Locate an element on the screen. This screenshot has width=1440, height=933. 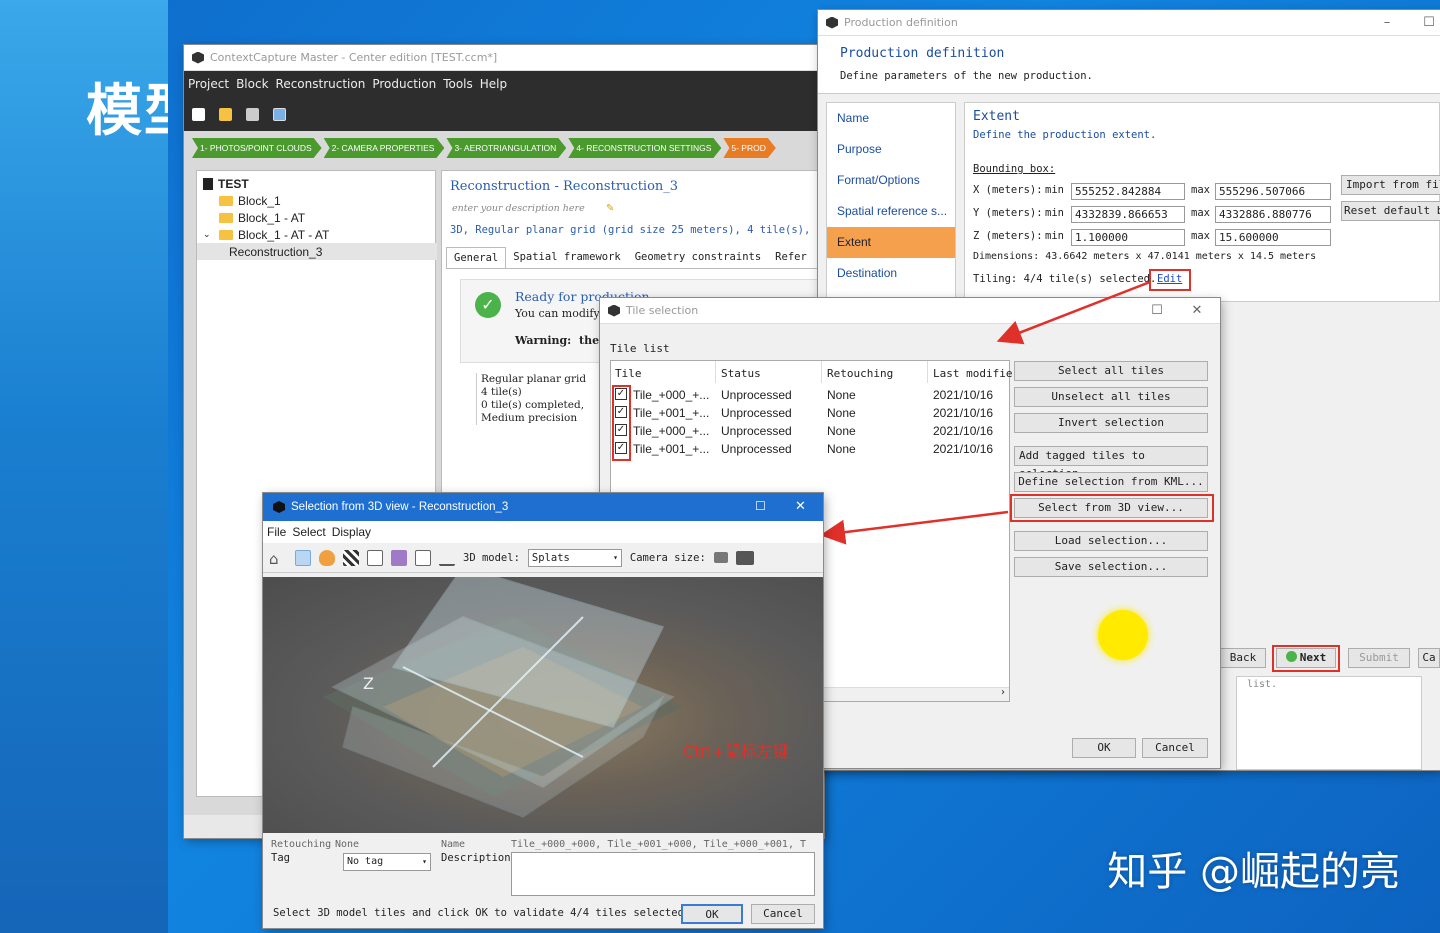
ctrl-click-annotation: Ctrl+鼠标左键 is located at coordinates (736, 751).